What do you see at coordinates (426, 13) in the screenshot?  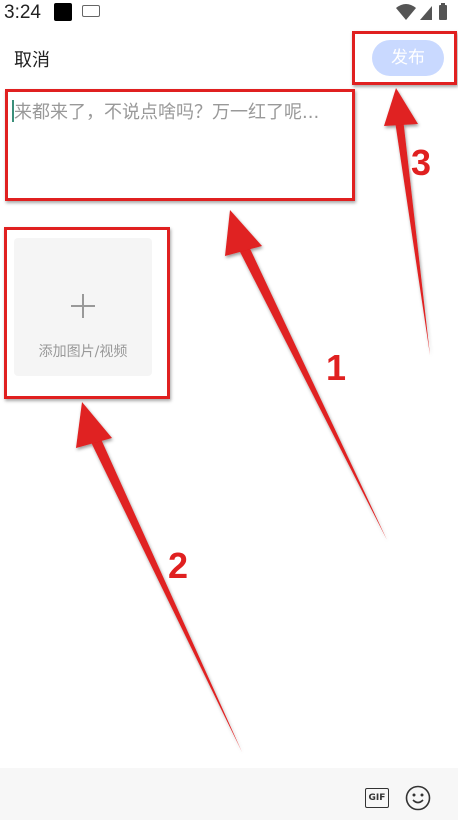 I see `signal-icon` at bounding box center [426, 13].